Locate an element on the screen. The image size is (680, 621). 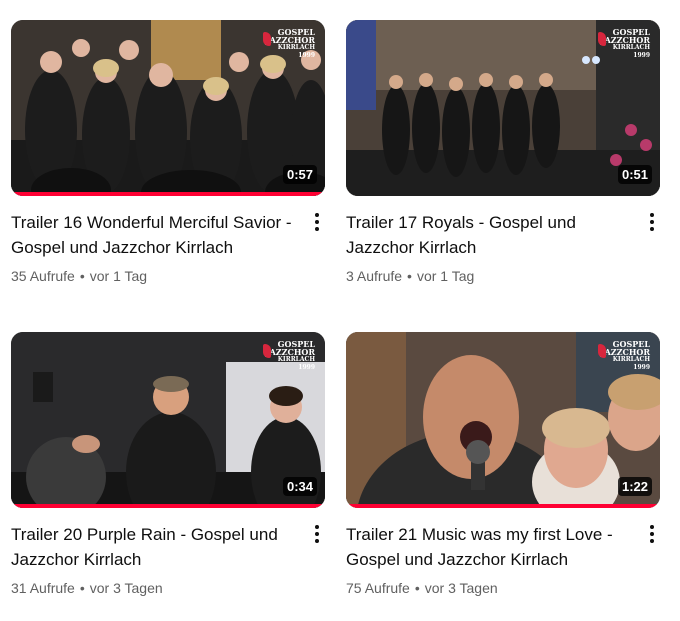
video-thumbnail: GOSPEL JAZZCHOR KIRRLACH 1999 0:57 is located at coordinates (168, 108).